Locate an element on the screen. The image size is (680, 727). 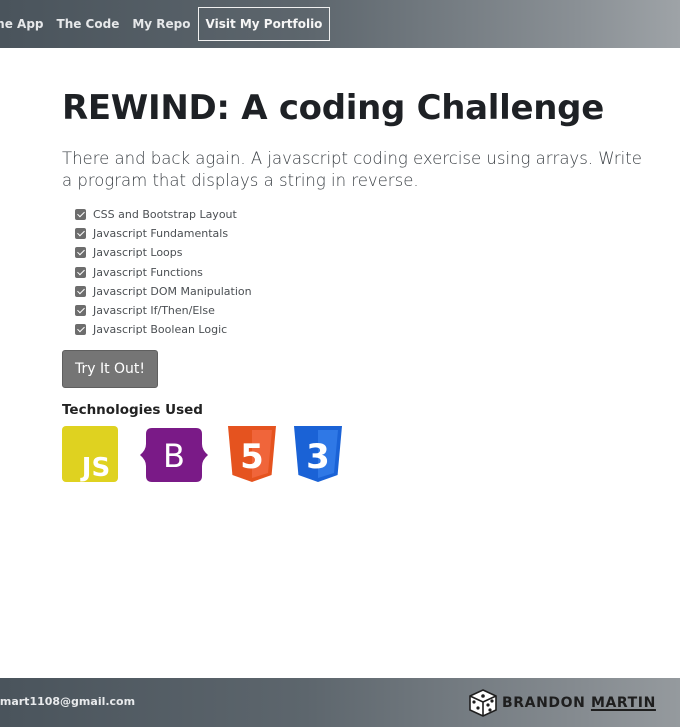
checklist-label: CSS and Bootstrap Layout is located at coordinates (165, 215).